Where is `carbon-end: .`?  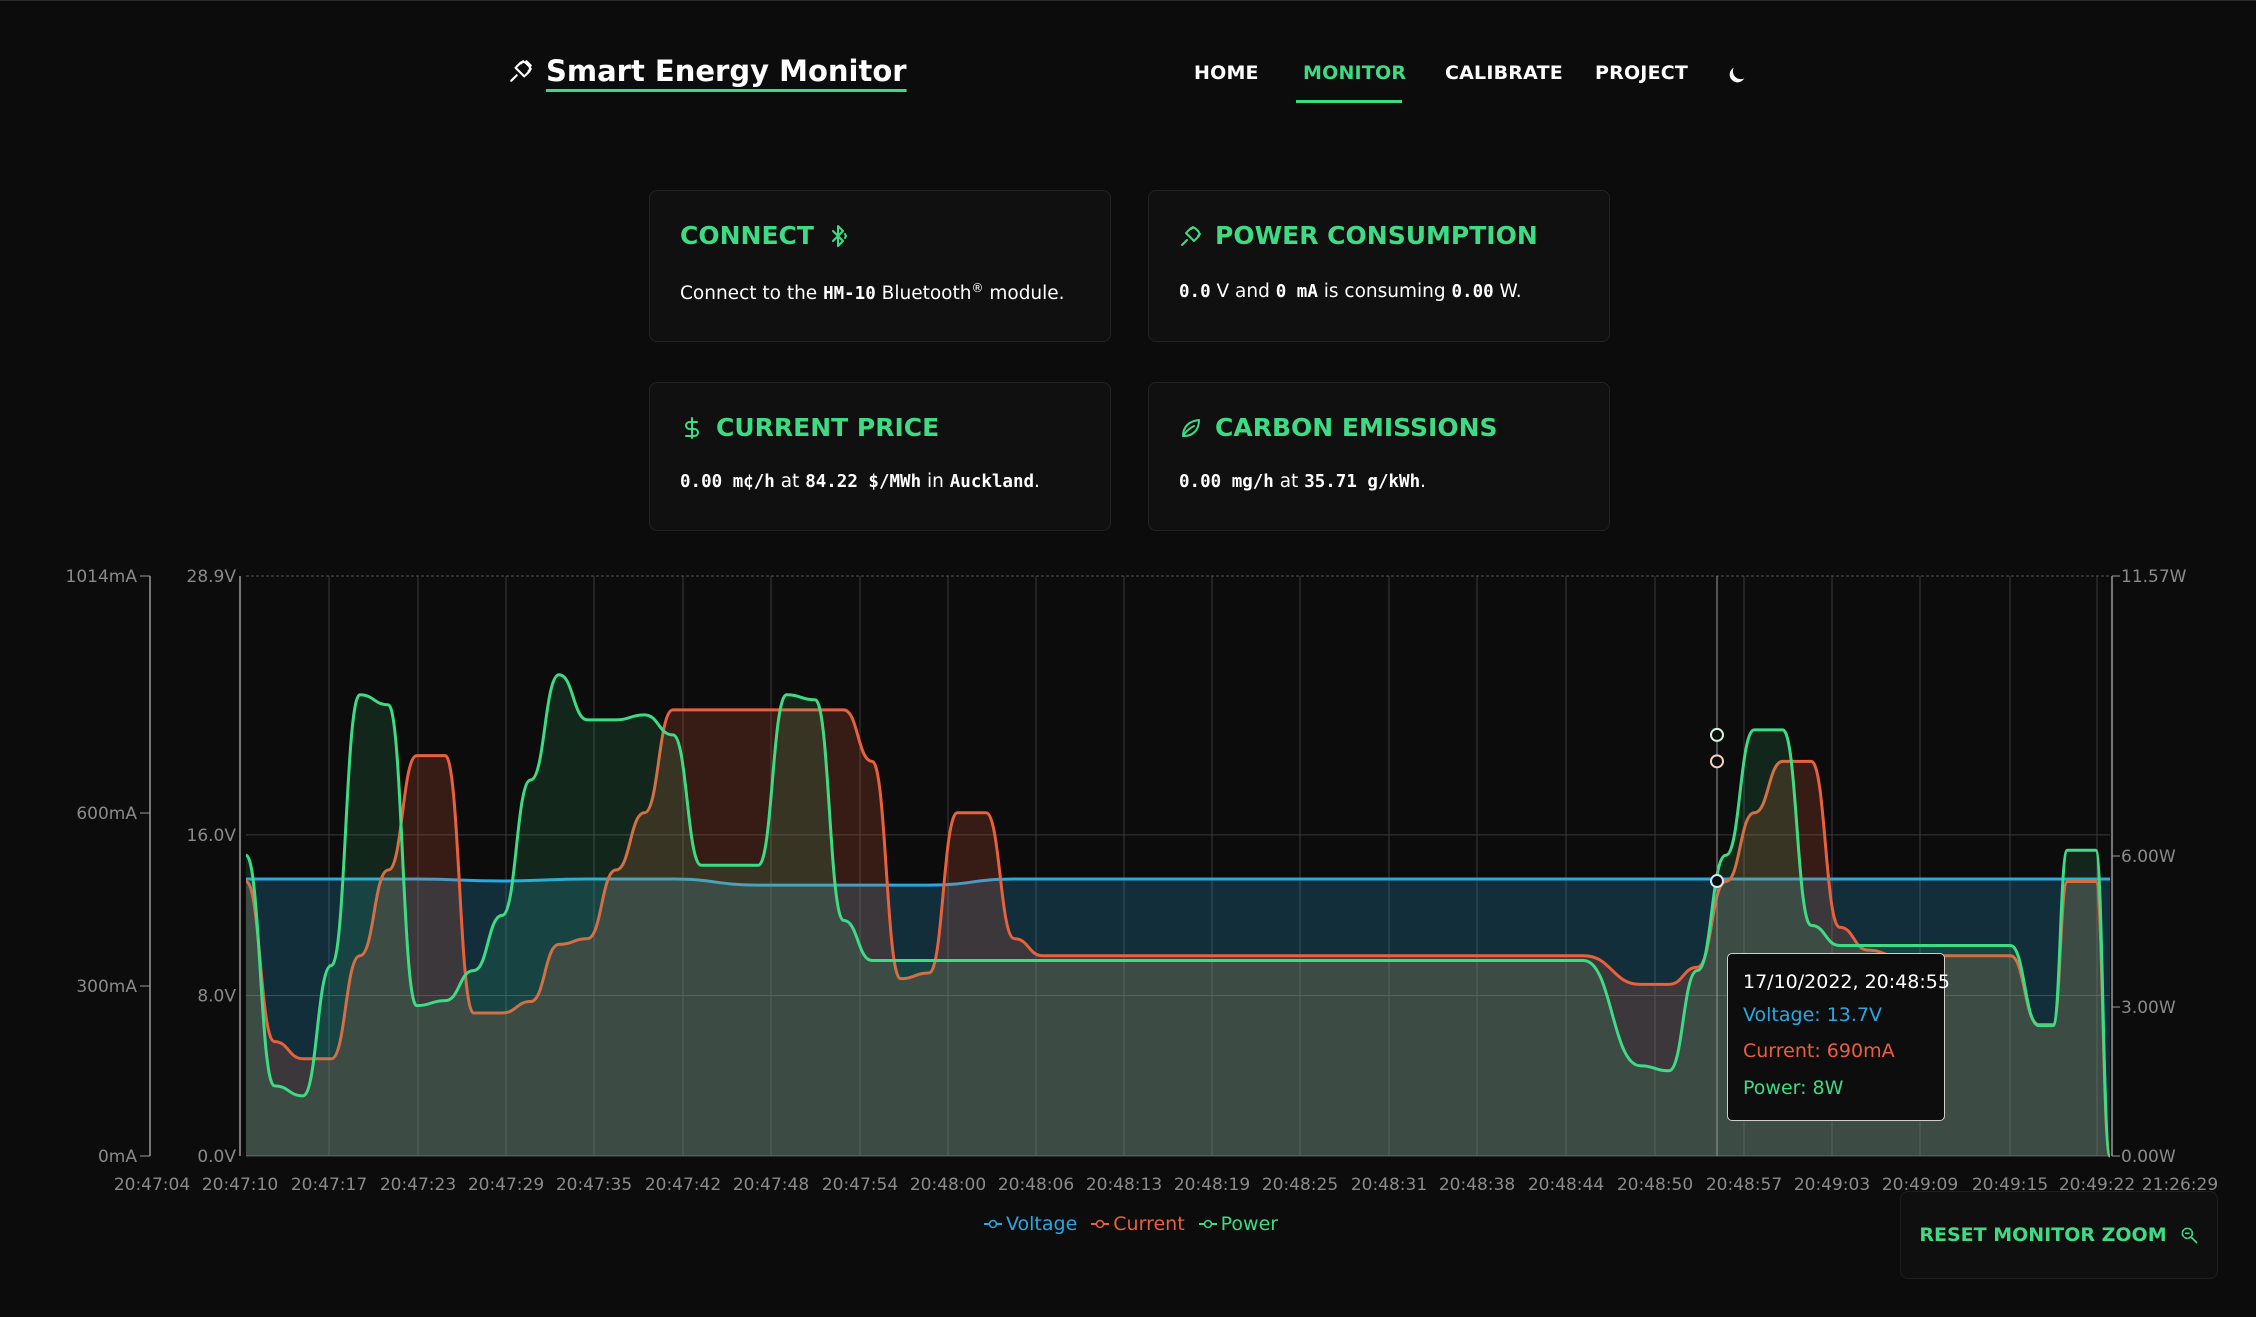 carbon-end: . is located at coordinates (1423, 481).